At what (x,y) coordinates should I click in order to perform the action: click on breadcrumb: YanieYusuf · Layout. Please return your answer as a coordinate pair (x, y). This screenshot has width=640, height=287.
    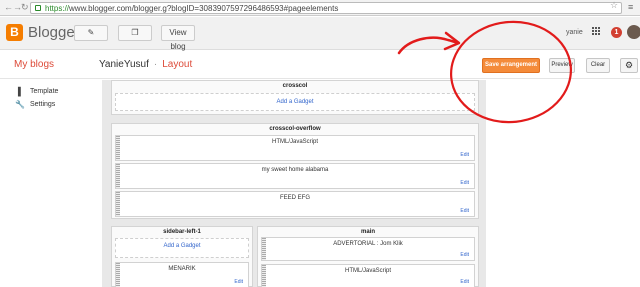
    Looking at the image, I should click on (145, 64).